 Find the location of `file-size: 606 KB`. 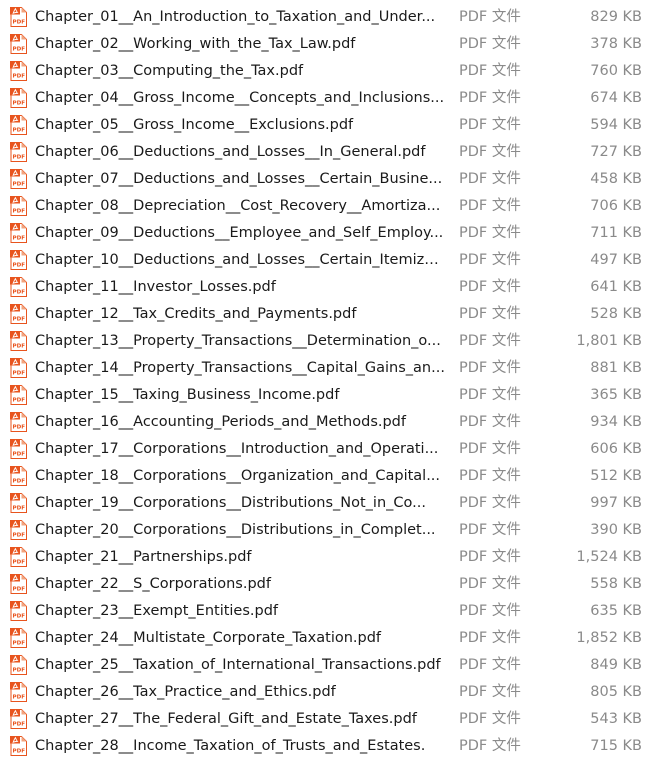

file-size: 606 KB is located at coordinates (616, 449).